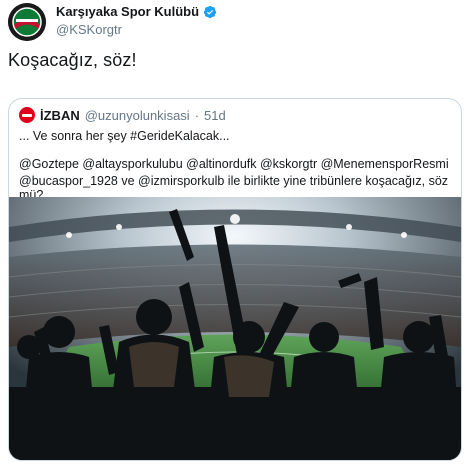 The image size is (469, 467). What do you see at coordinates (137, 115) in the screenshot?
I see `quoted-author-handle: @uzunyolunkisasi` at bounding box center [137, 115].